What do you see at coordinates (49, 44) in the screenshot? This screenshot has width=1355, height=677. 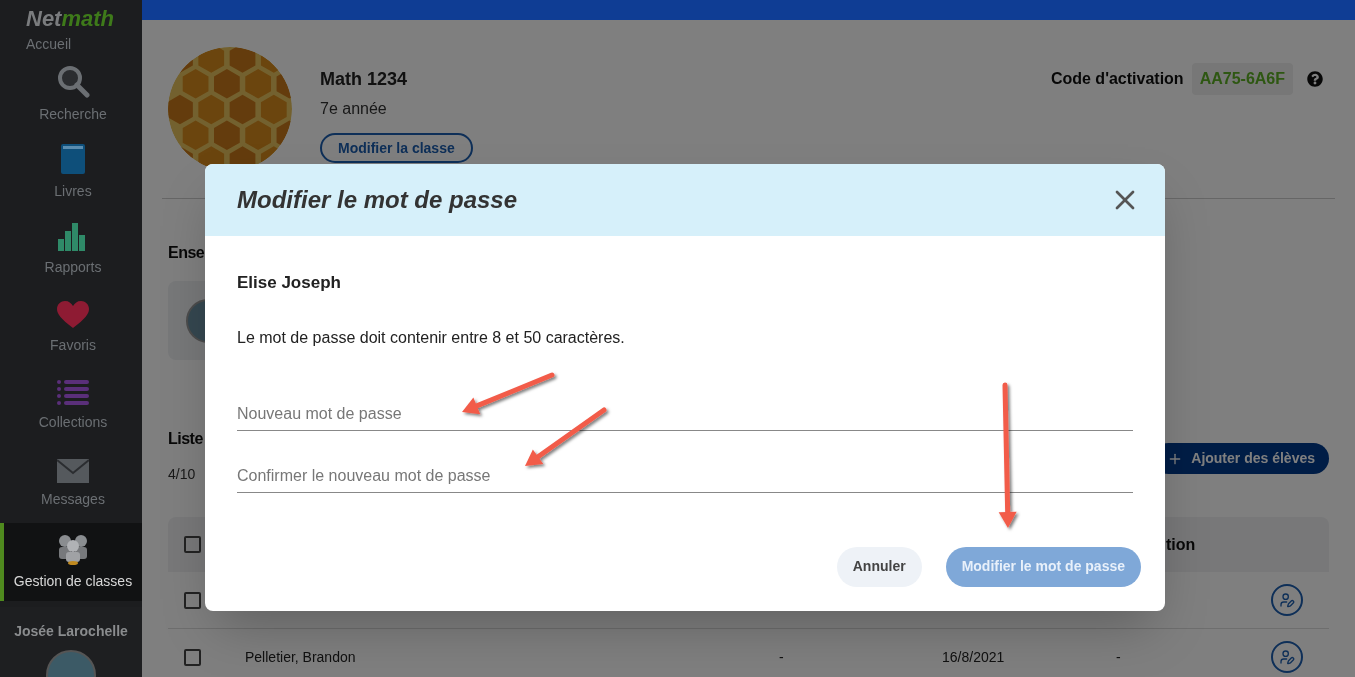 I see `home-link: Accueil` at bounding box center [49, 44].